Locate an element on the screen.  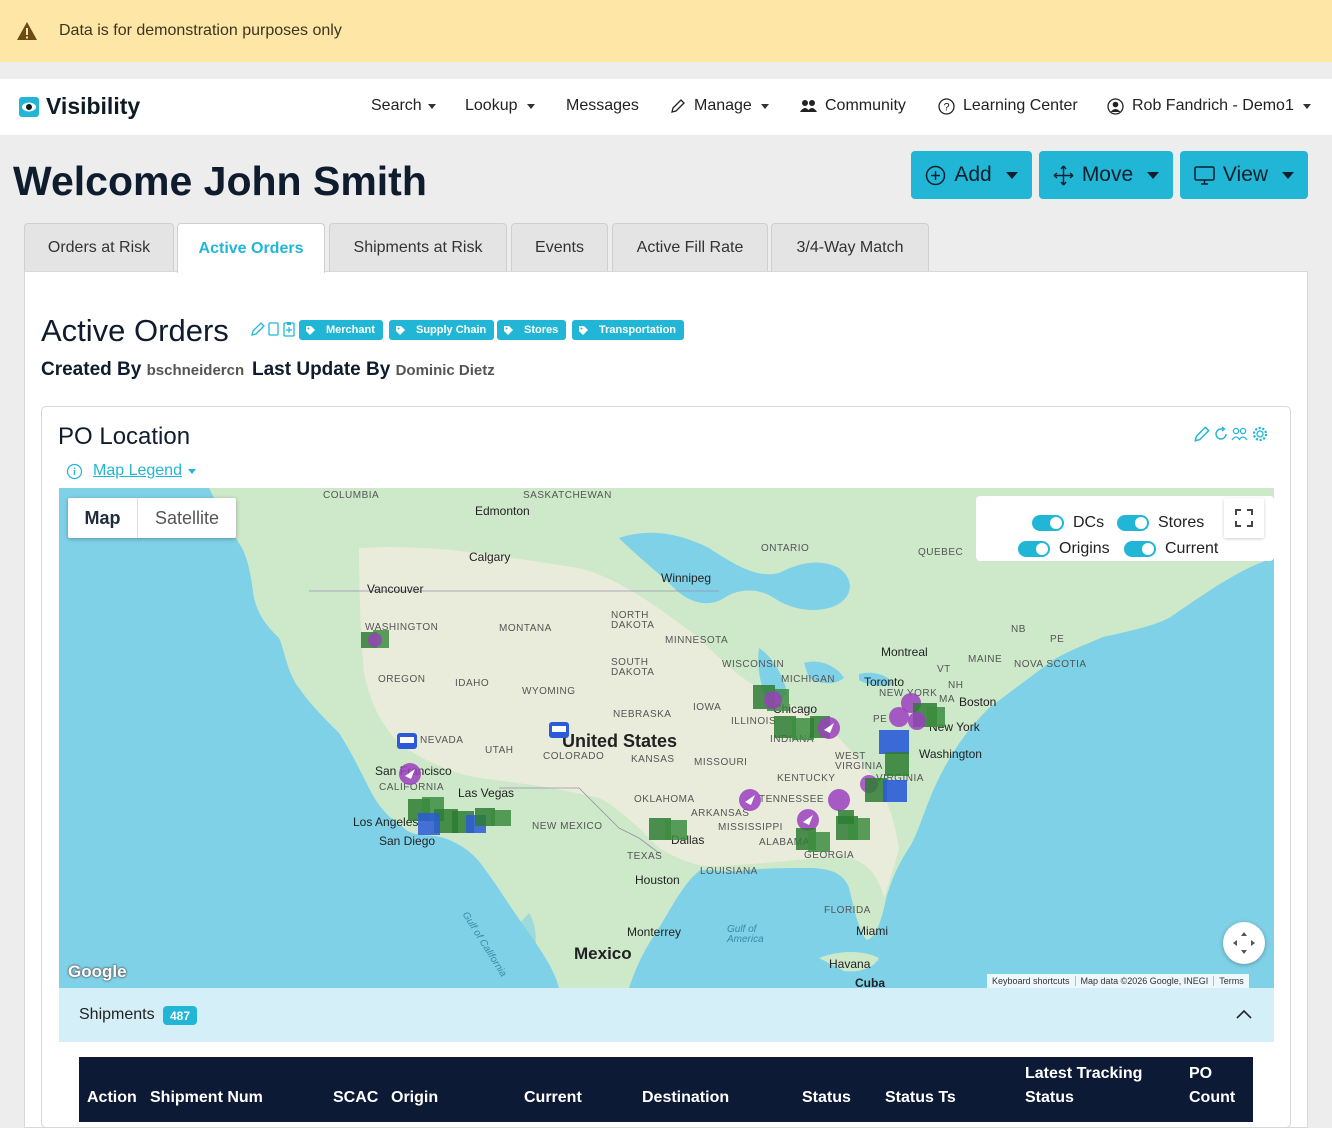
brand-logo: Visibility is located at coordinates (79, 106).